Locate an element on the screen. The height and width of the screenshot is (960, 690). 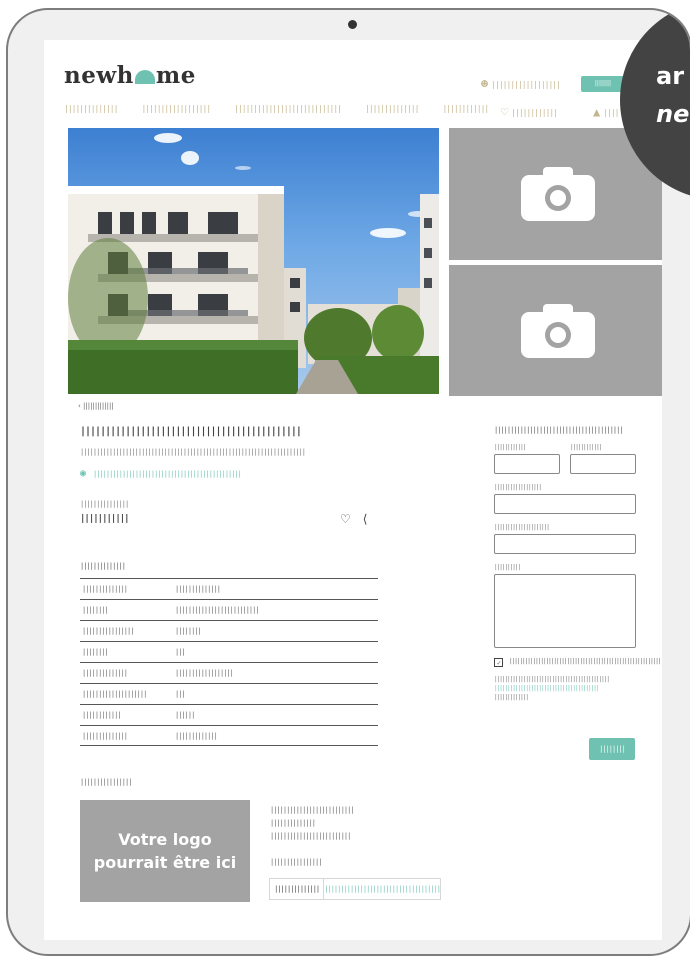
message-label: |||||||||| is located at coordinates (507, 567).